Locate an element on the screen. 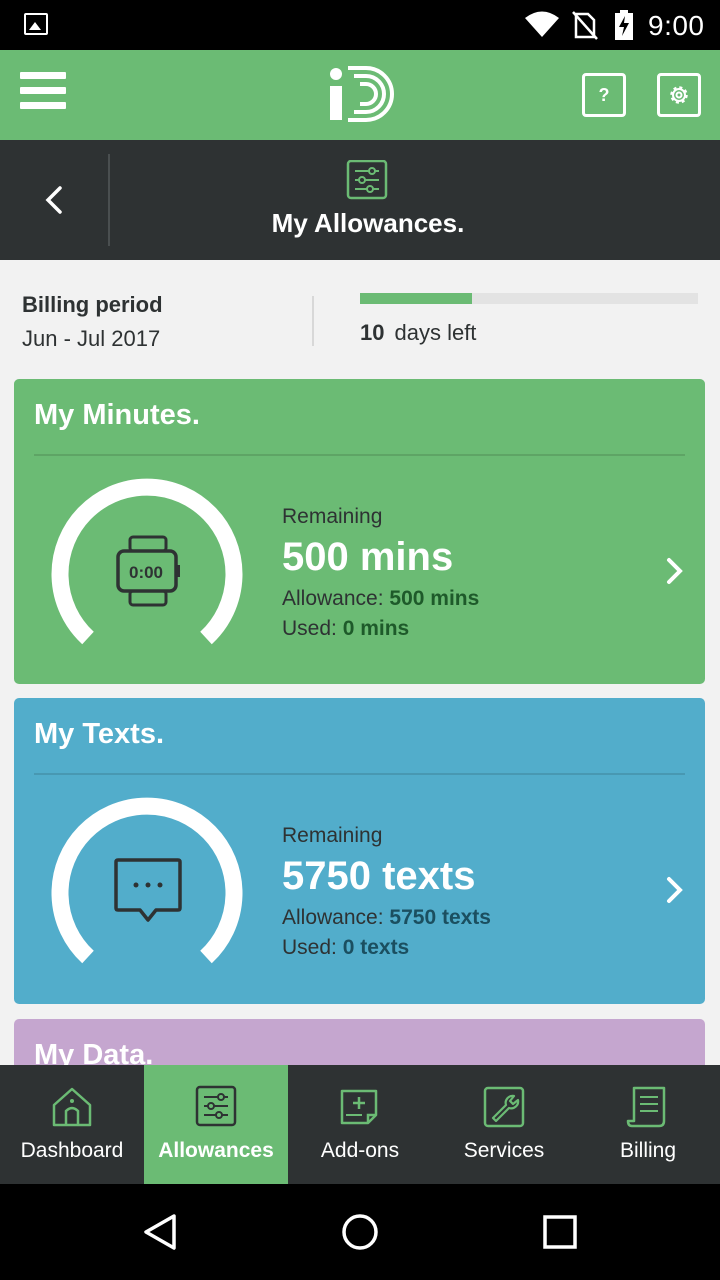  texts-used-value: 0 texts is located at coordinates (376, 947).